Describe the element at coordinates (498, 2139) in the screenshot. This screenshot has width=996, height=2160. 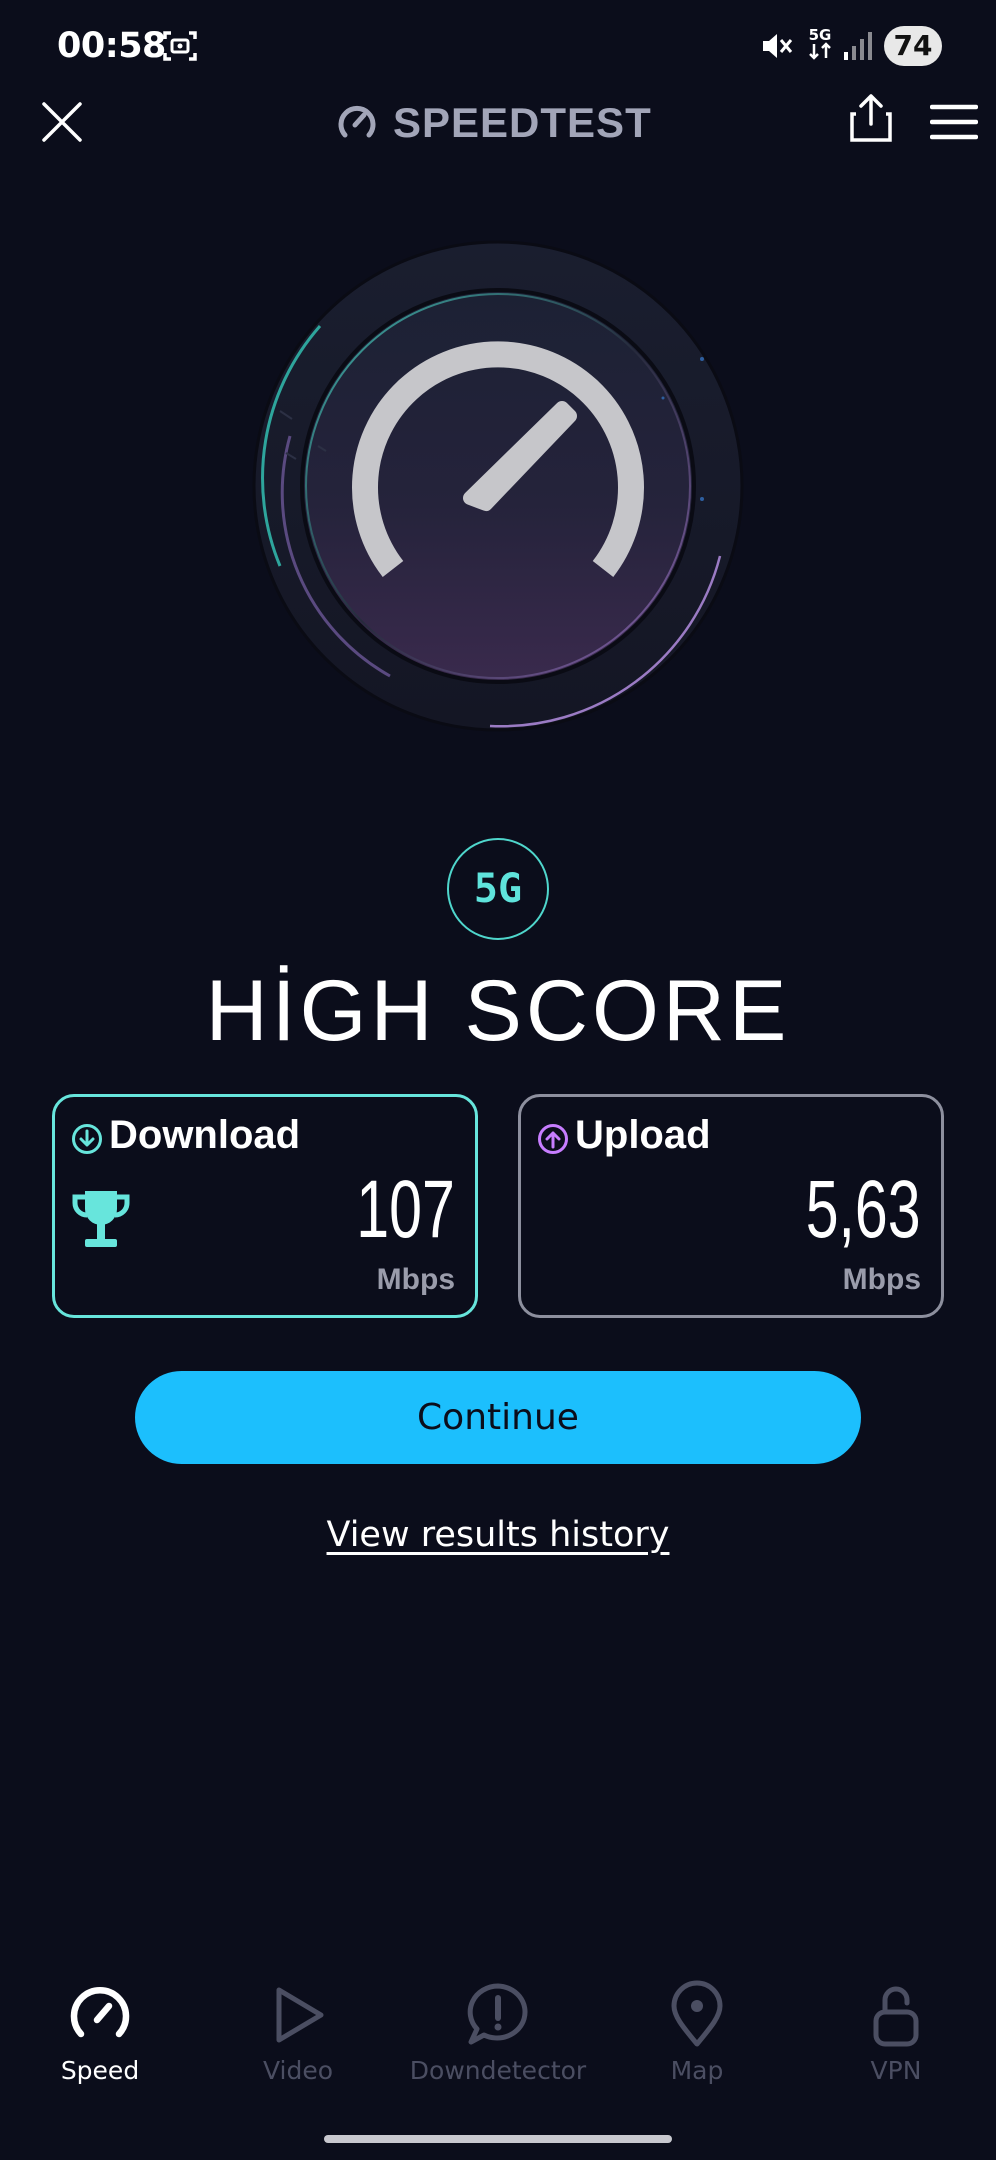
I see `home-indicator` at that location.